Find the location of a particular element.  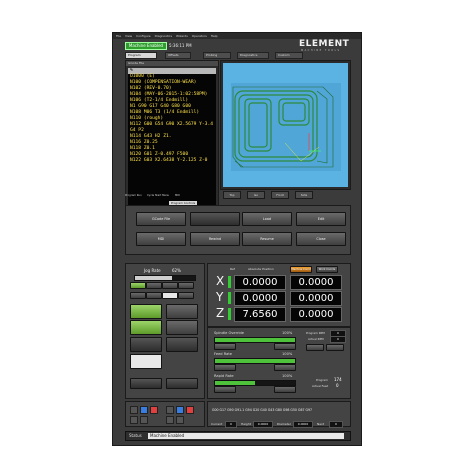

lower-tab-run: Program Run is located at coordinates (133, 195).